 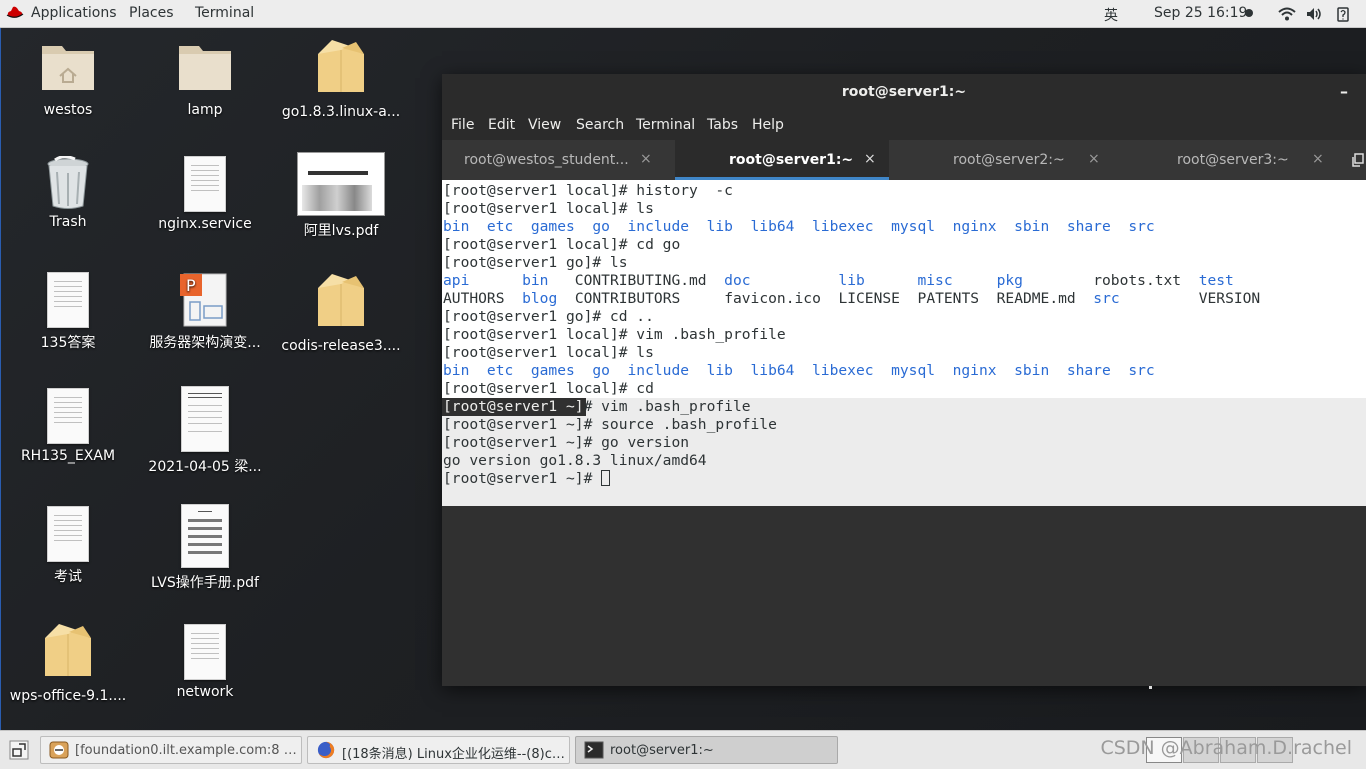 I want to click on desktop-icon-nginx-service: nginx.service, so click(x=205, y=194).